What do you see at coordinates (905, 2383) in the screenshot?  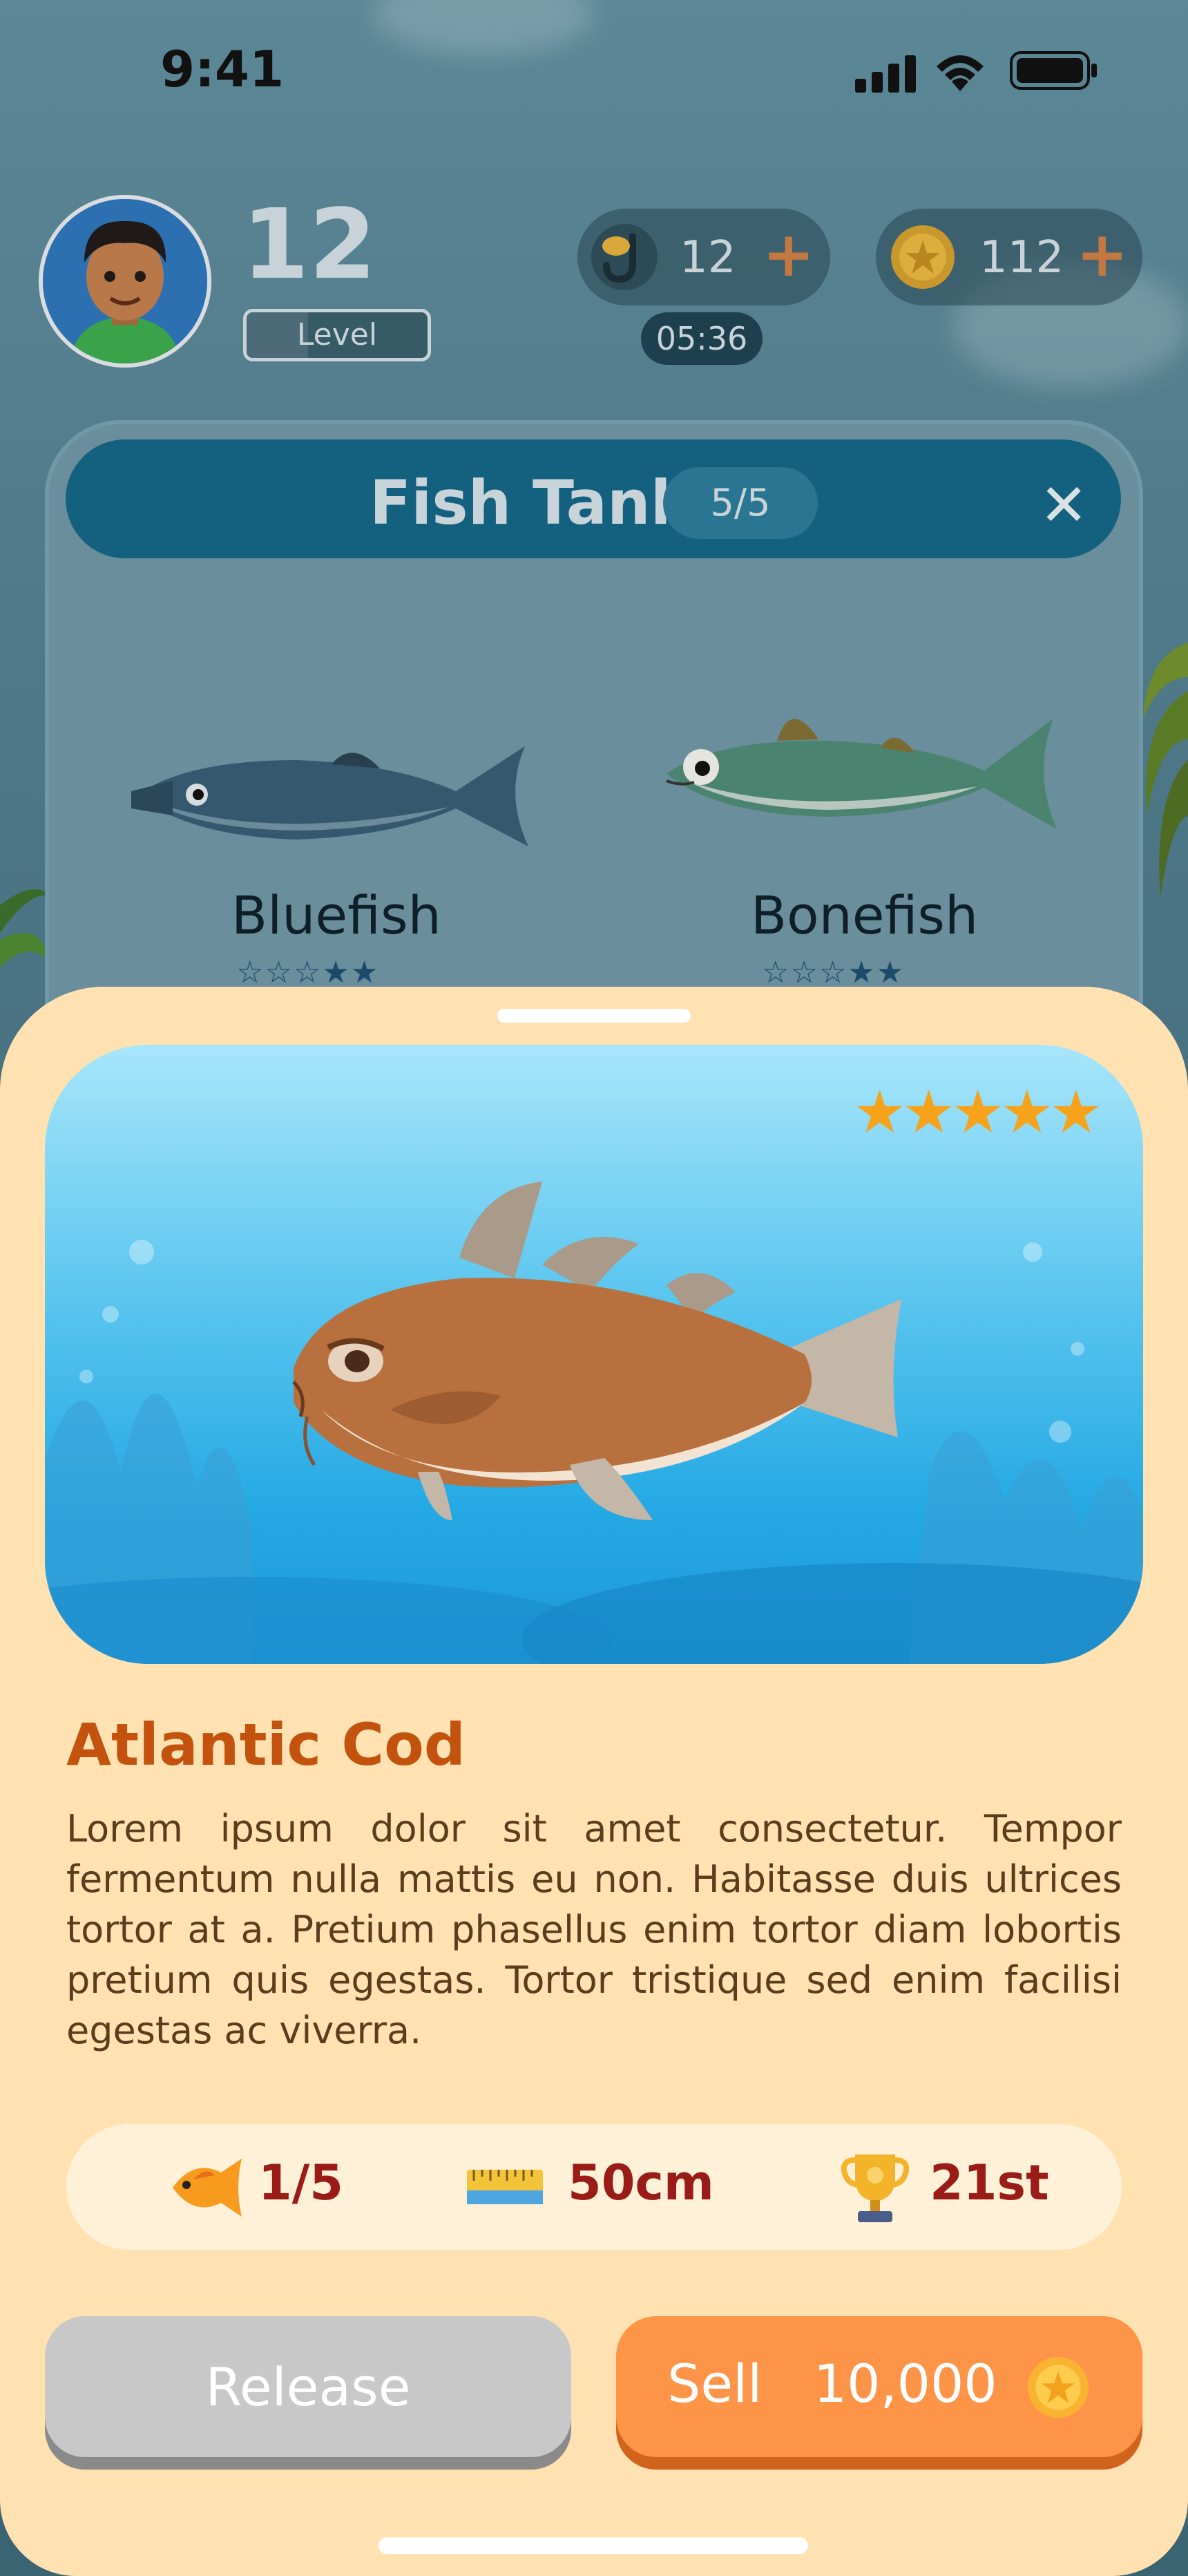 I see `sell-price: 10,000` at bounding box center [905, 2383].